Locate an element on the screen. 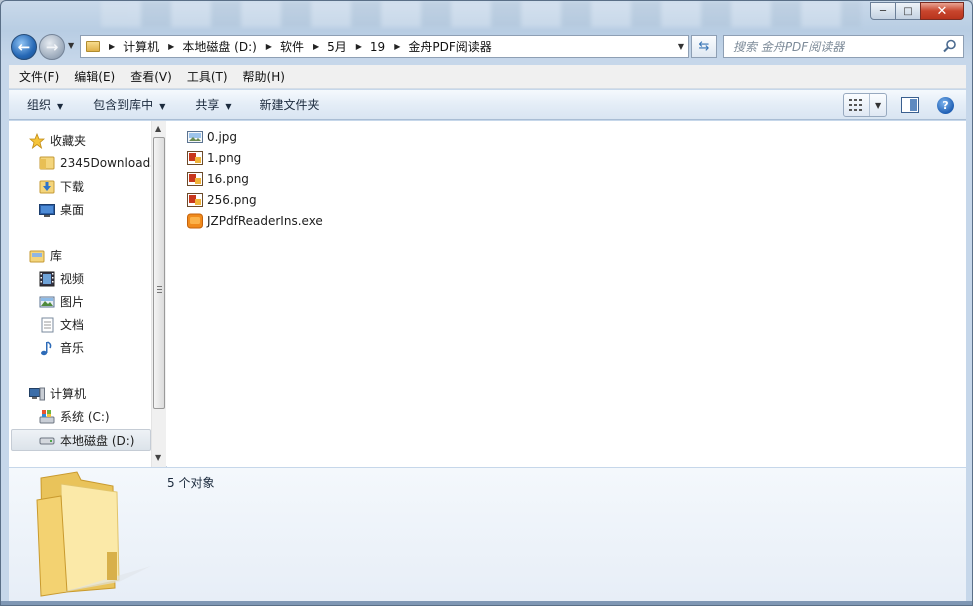 The height and width of the screenshot is (606, 973). breadcrumb-19: 19 is located at coordinates (377, 47).